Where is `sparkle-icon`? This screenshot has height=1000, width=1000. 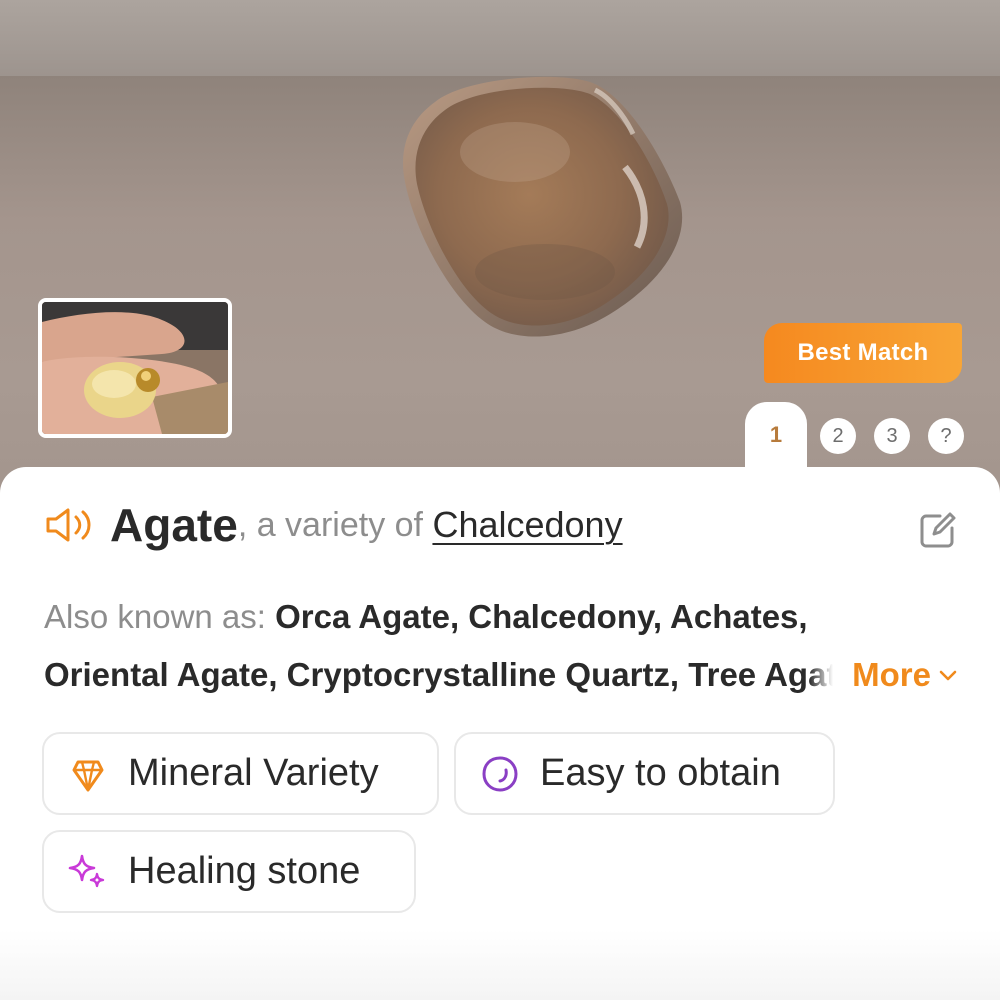
sparkle-icon is located at coordinates (86, 870).